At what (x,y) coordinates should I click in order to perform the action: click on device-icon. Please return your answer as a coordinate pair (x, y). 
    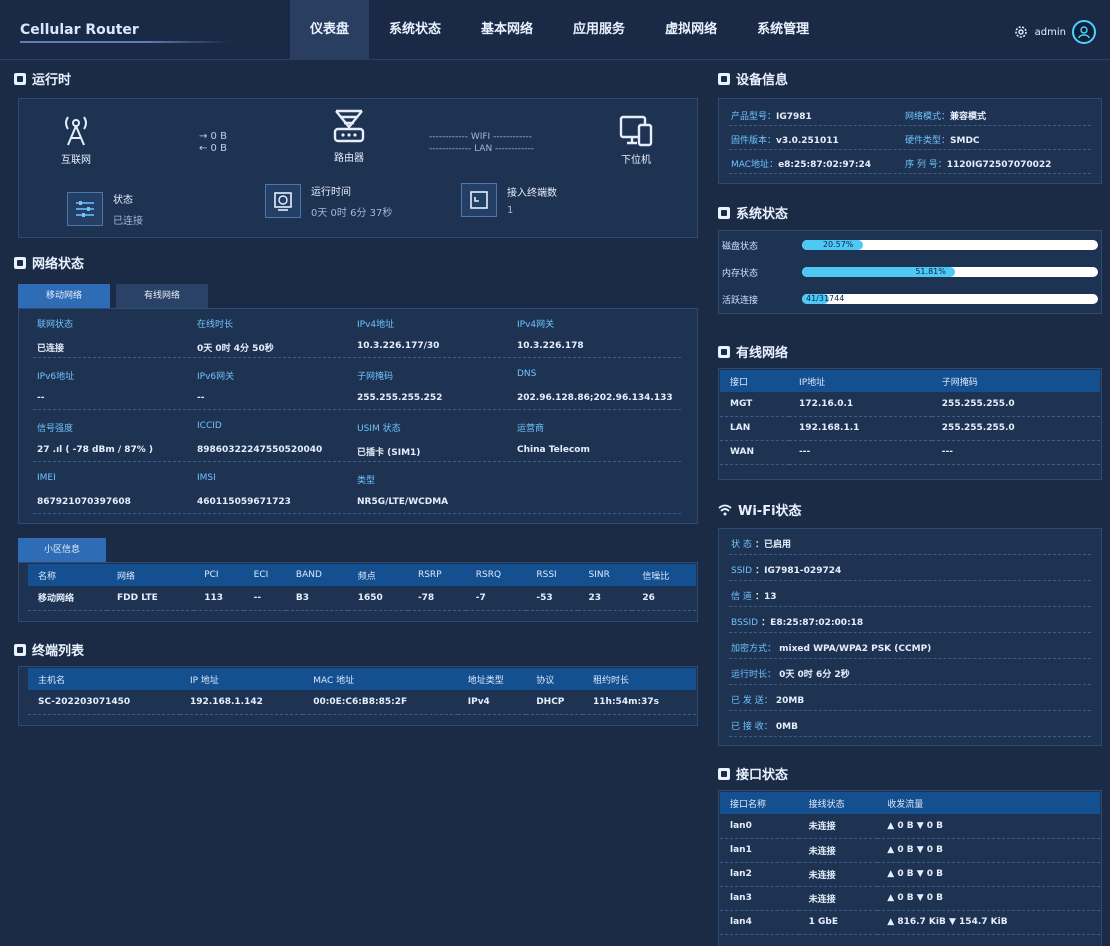
    Looking at the image, I should click on (636, 131).